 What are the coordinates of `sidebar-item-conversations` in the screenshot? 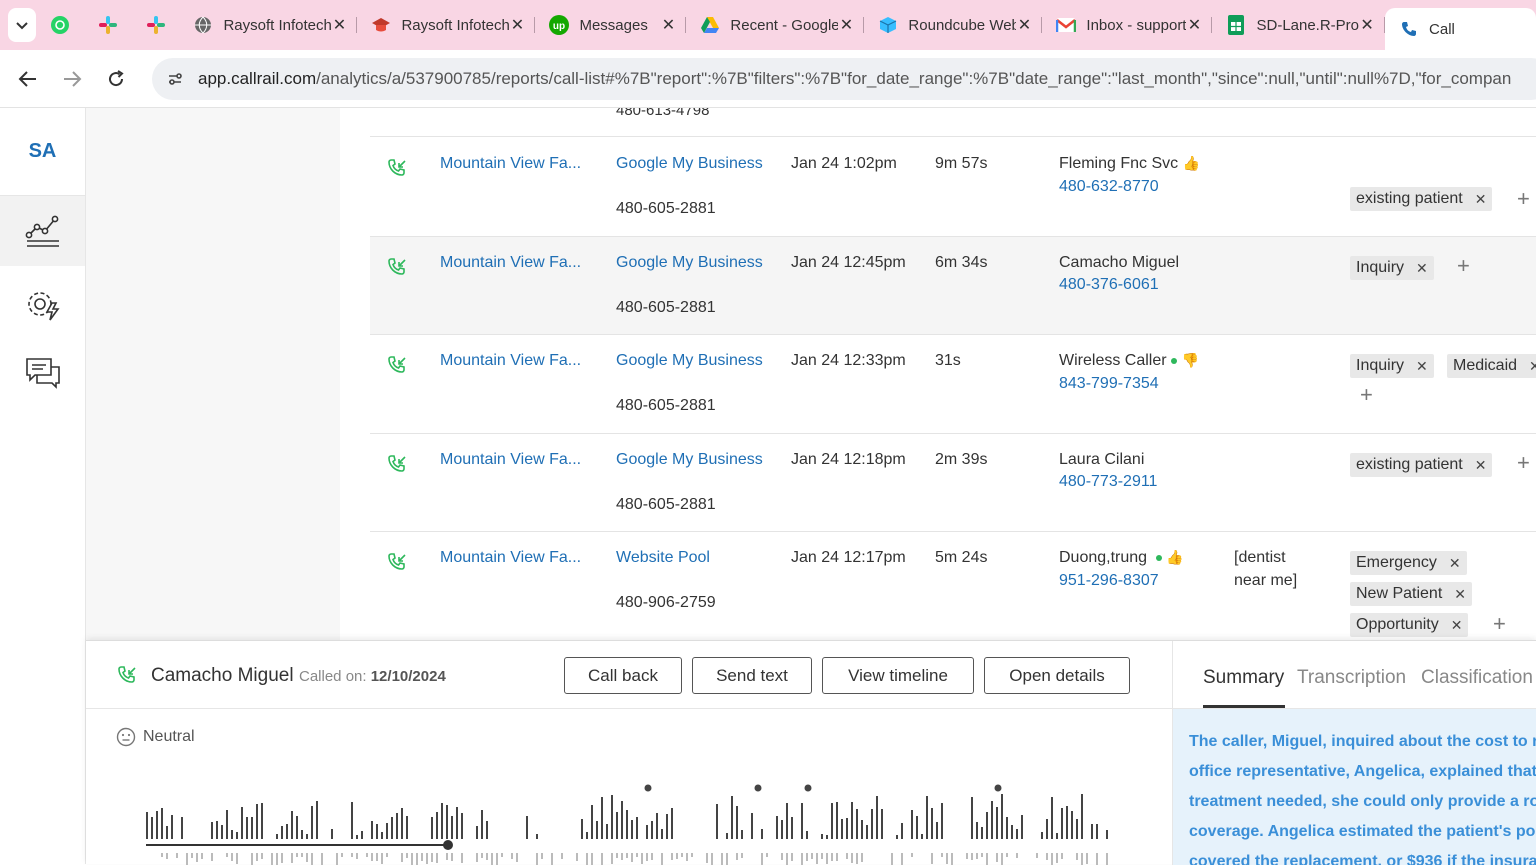 It's located at (42, 373).